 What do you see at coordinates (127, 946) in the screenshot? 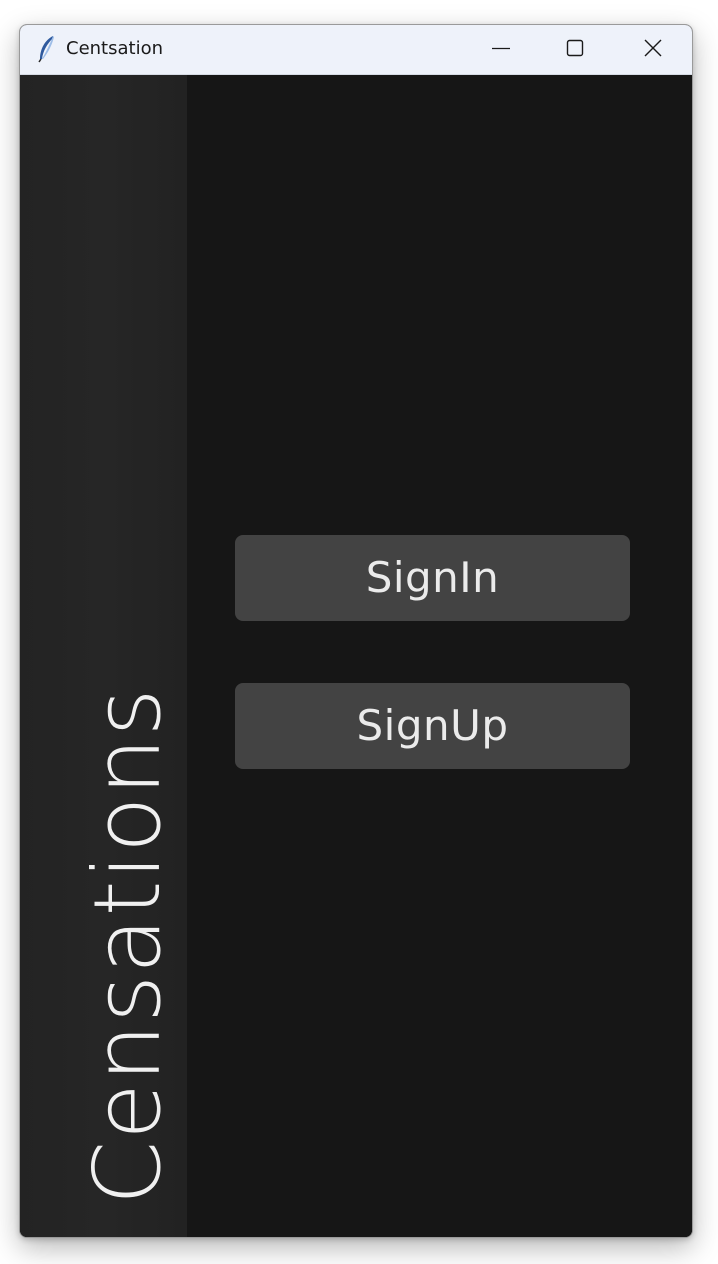
I see `brand-title: Censations` at bounding box center [127, 946].